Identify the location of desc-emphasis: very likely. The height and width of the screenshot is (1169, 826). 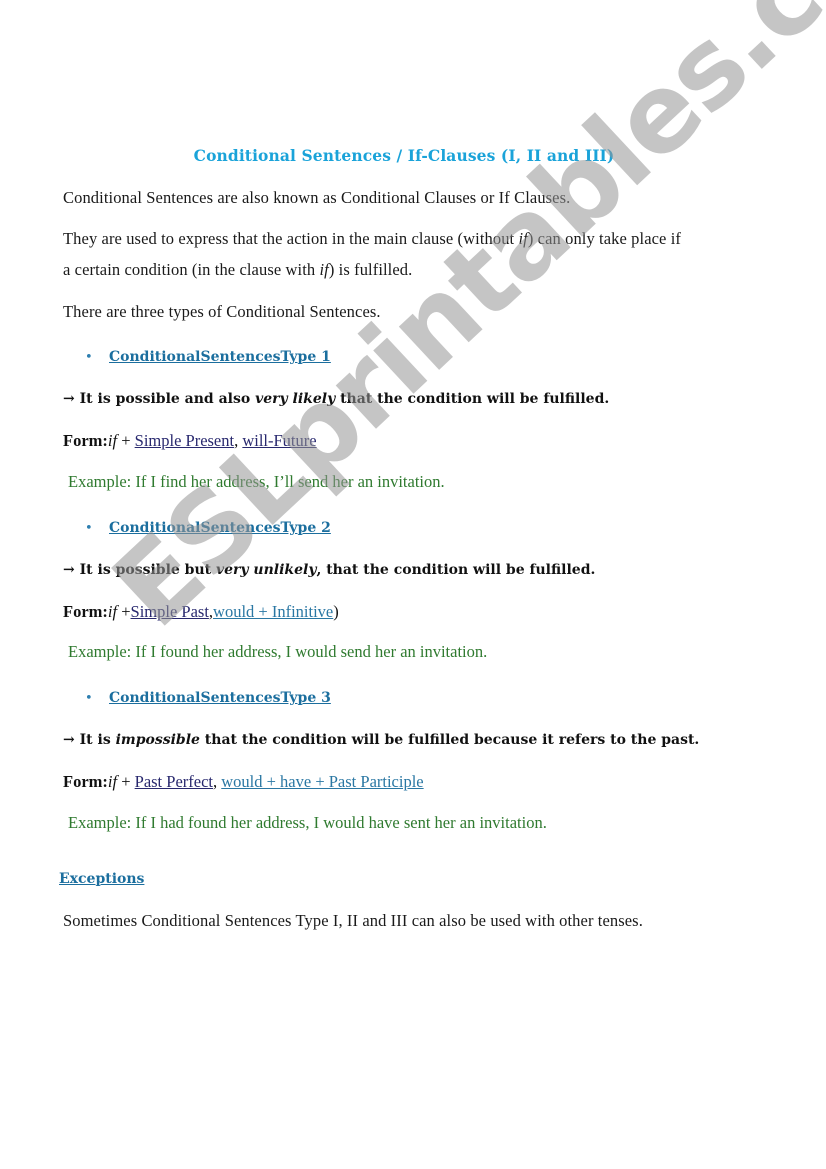
(295, 399).